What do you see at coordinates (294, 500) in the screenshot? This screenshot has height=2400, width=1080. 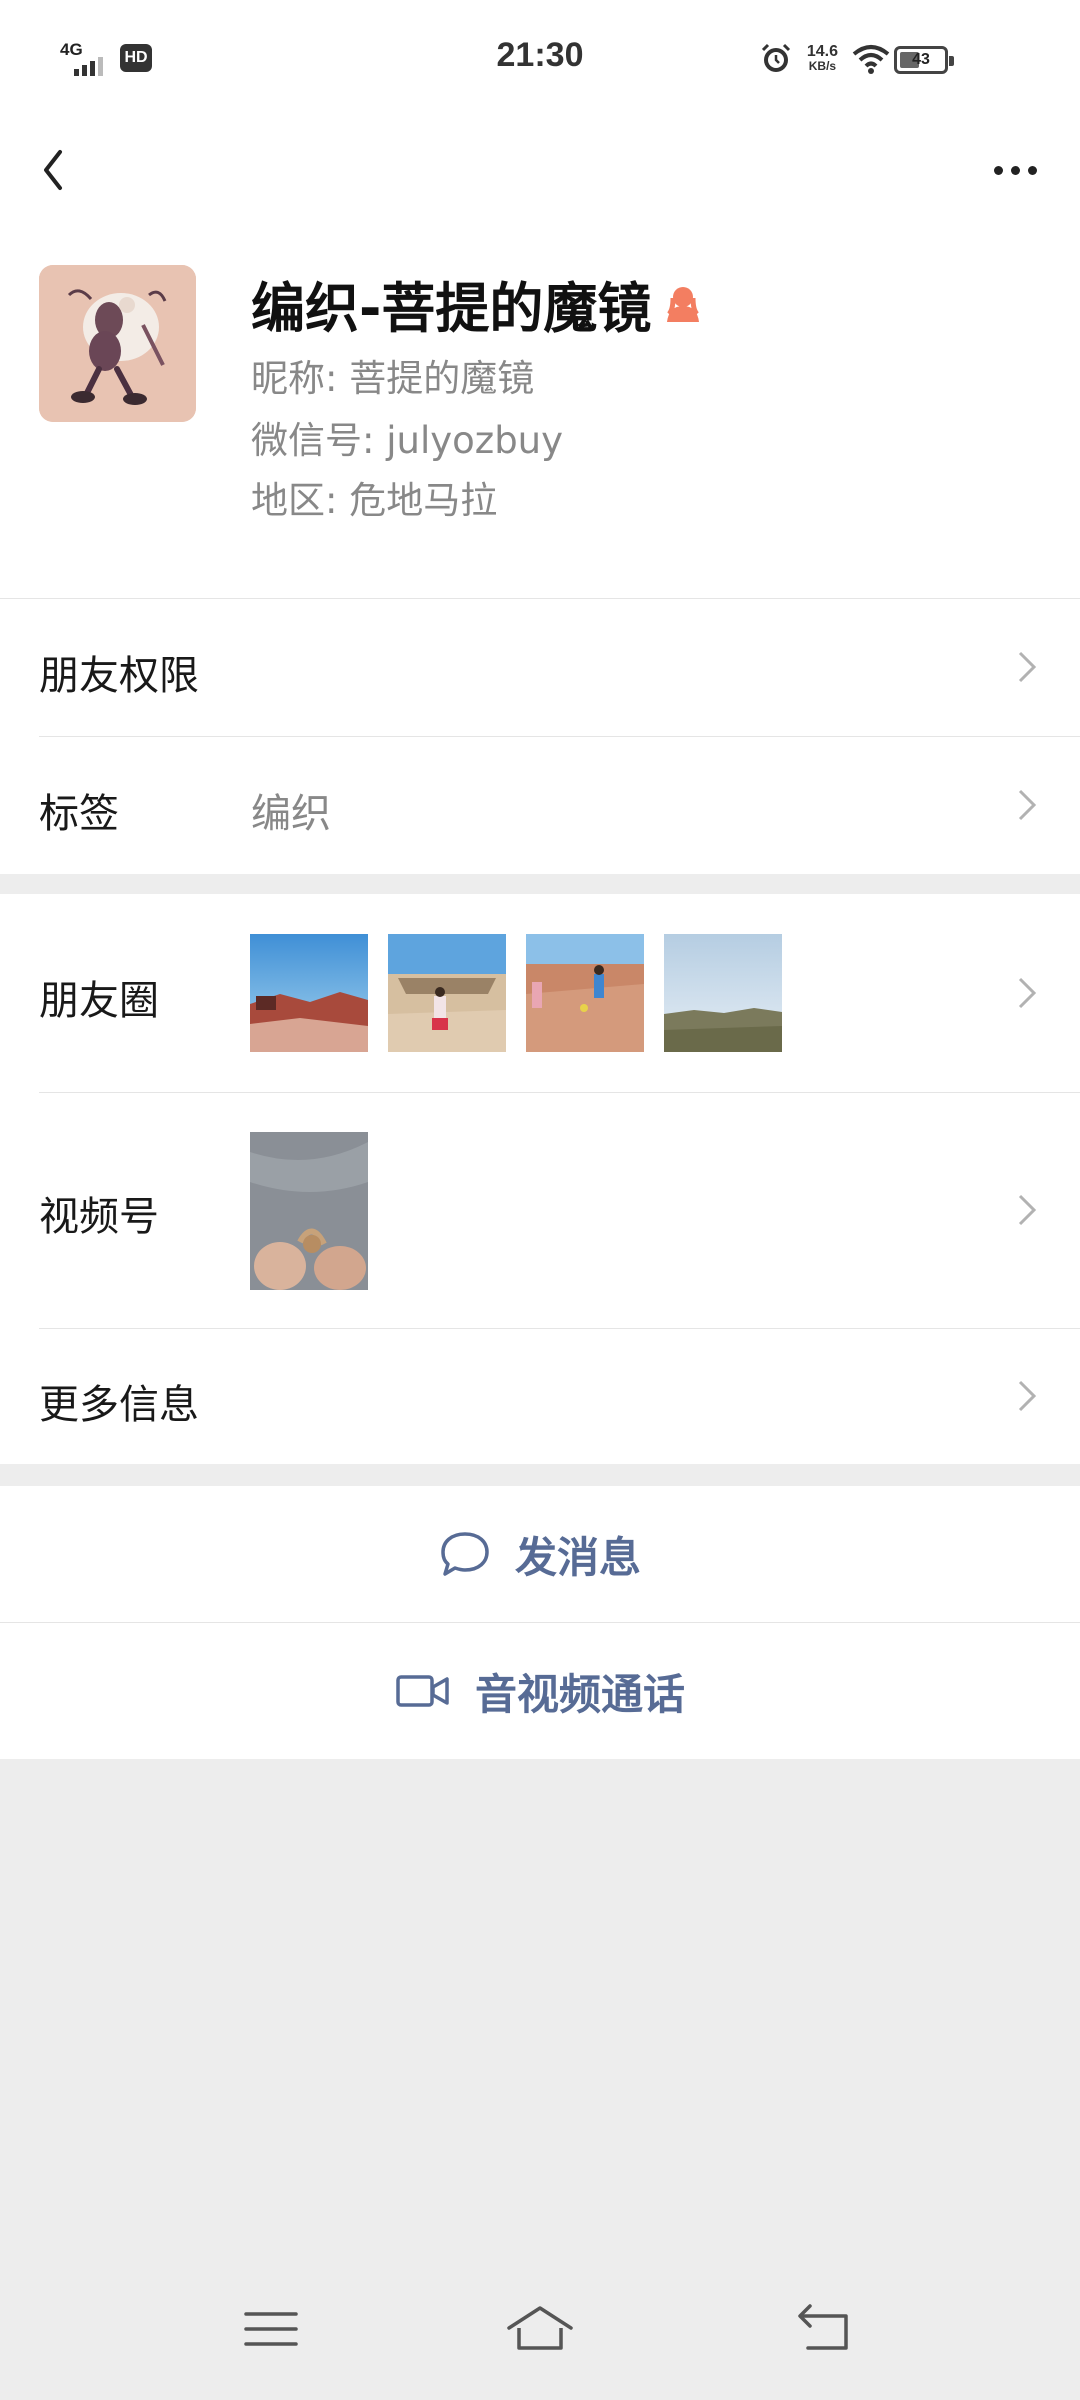 I see `region-label: 地区:` at bounding box center [294, 500].